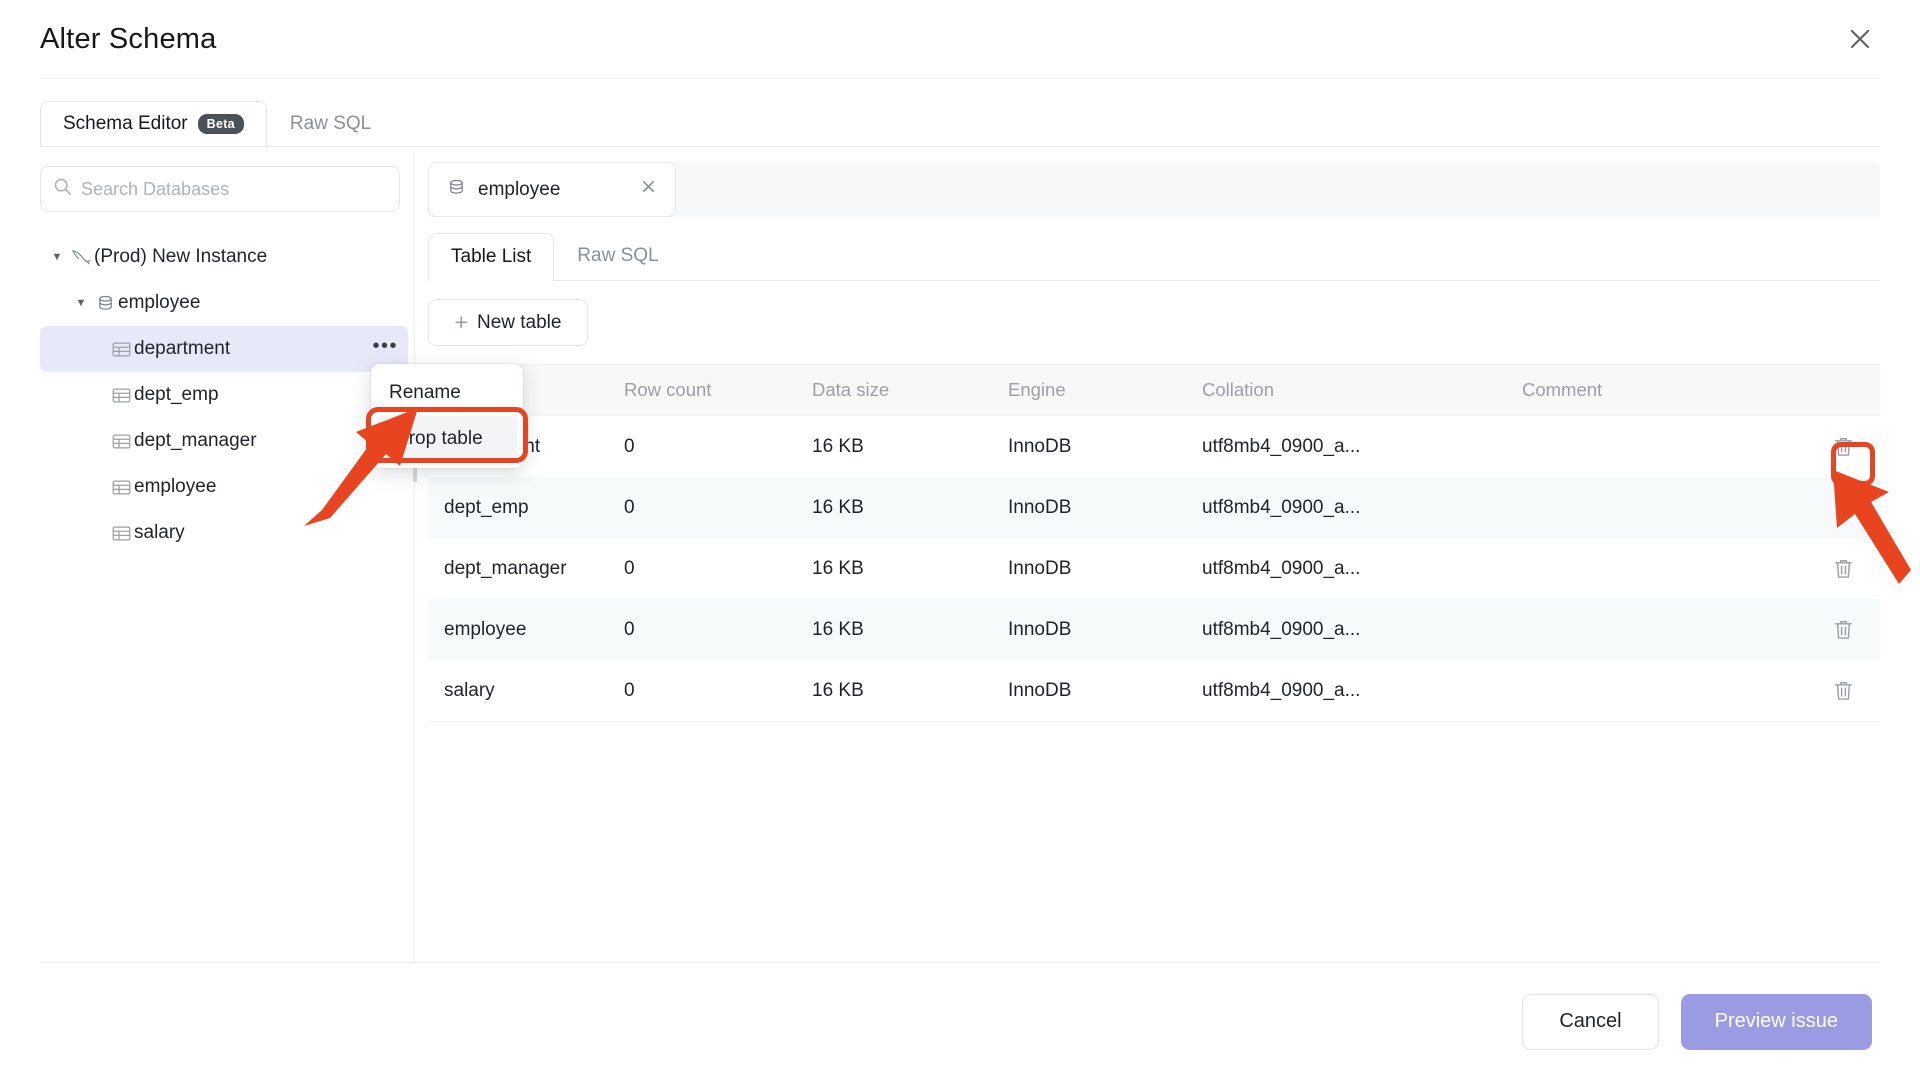 The width and height of the screenshot is (1920, 1080). I want to click on tree-item-database-employee: ▼ employee, so click(224, 303).